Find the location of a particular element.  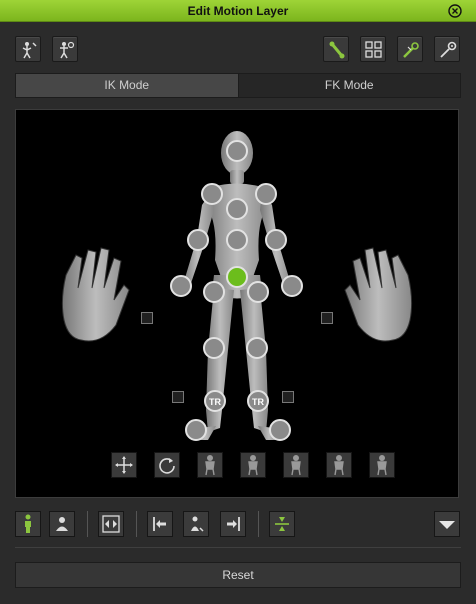

align-right-button is located at coordinates (233, 524).